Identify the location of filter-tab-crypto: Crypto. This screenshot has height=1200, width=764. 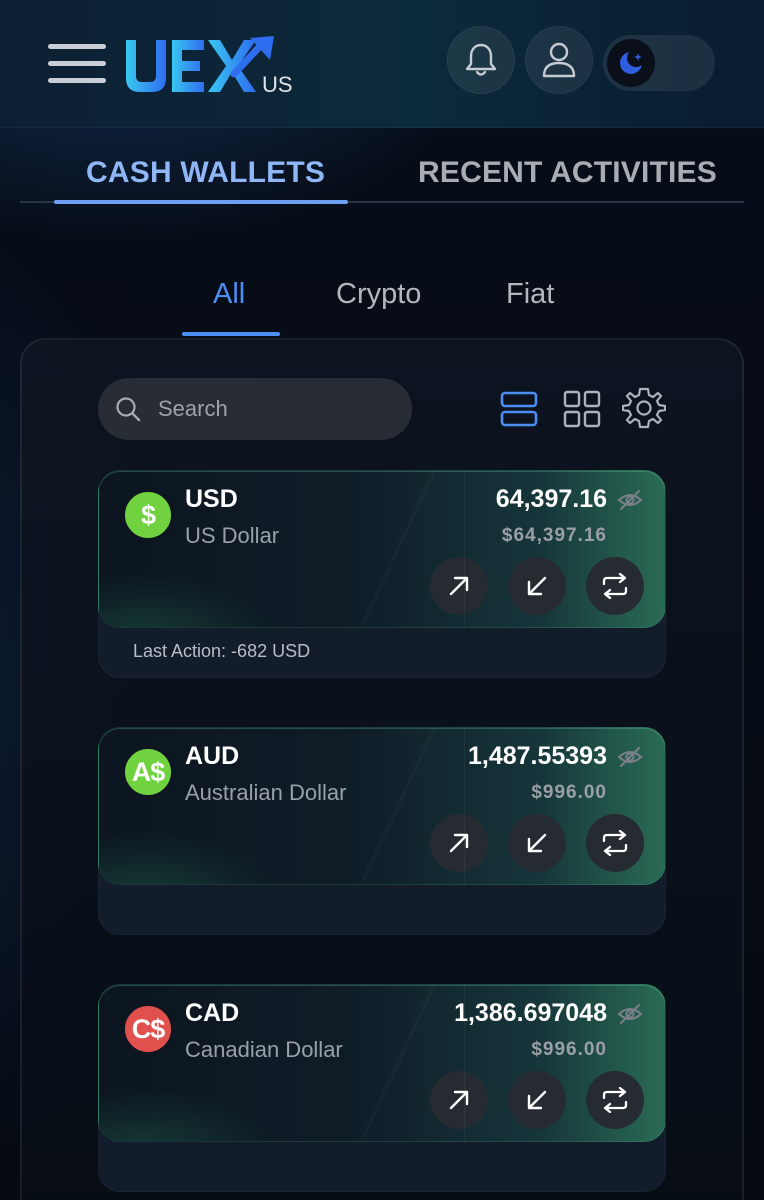
(378, 294).